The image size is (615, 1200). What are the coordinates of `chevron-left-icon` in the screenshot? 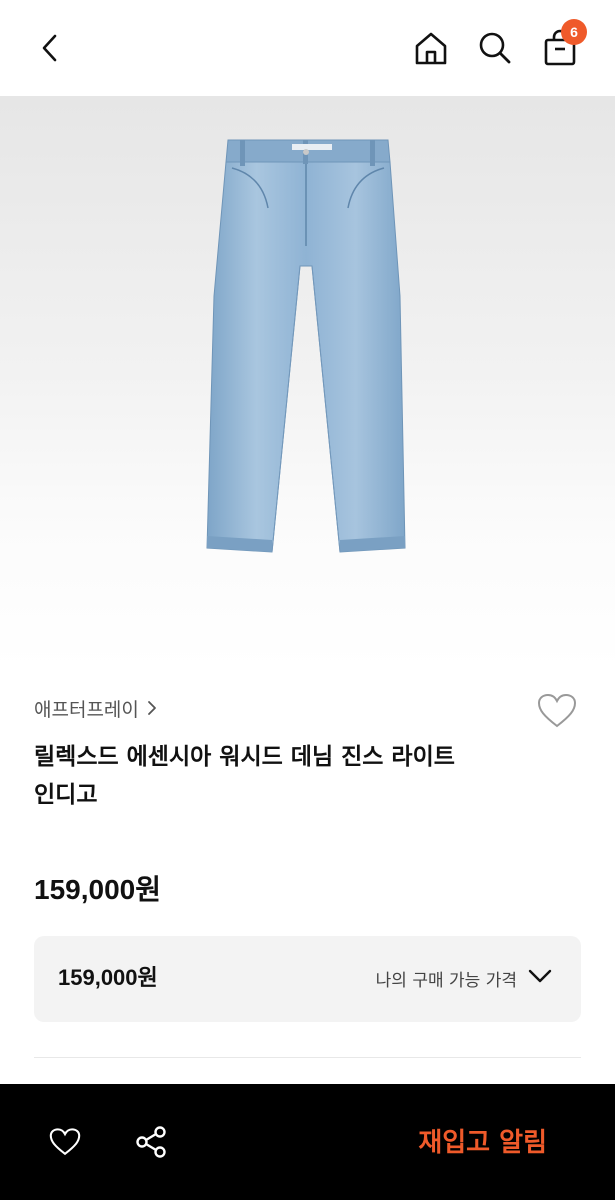 It's located at (49, 48).